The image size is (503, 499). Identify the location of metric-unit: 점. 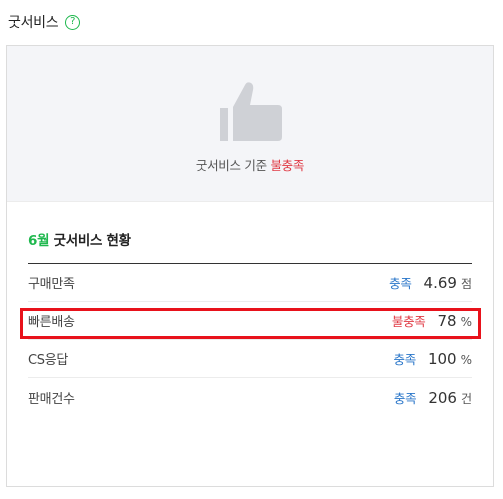
(466, 284).